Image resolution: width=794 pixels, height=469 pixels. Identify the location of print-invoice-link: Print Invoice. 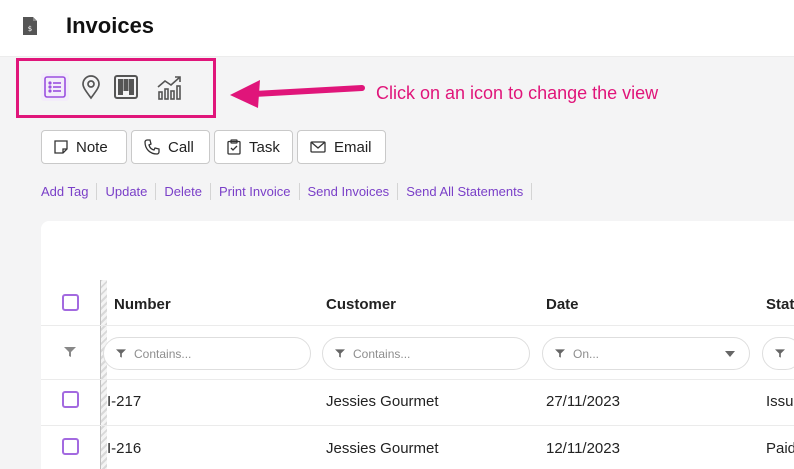
(254, 191).